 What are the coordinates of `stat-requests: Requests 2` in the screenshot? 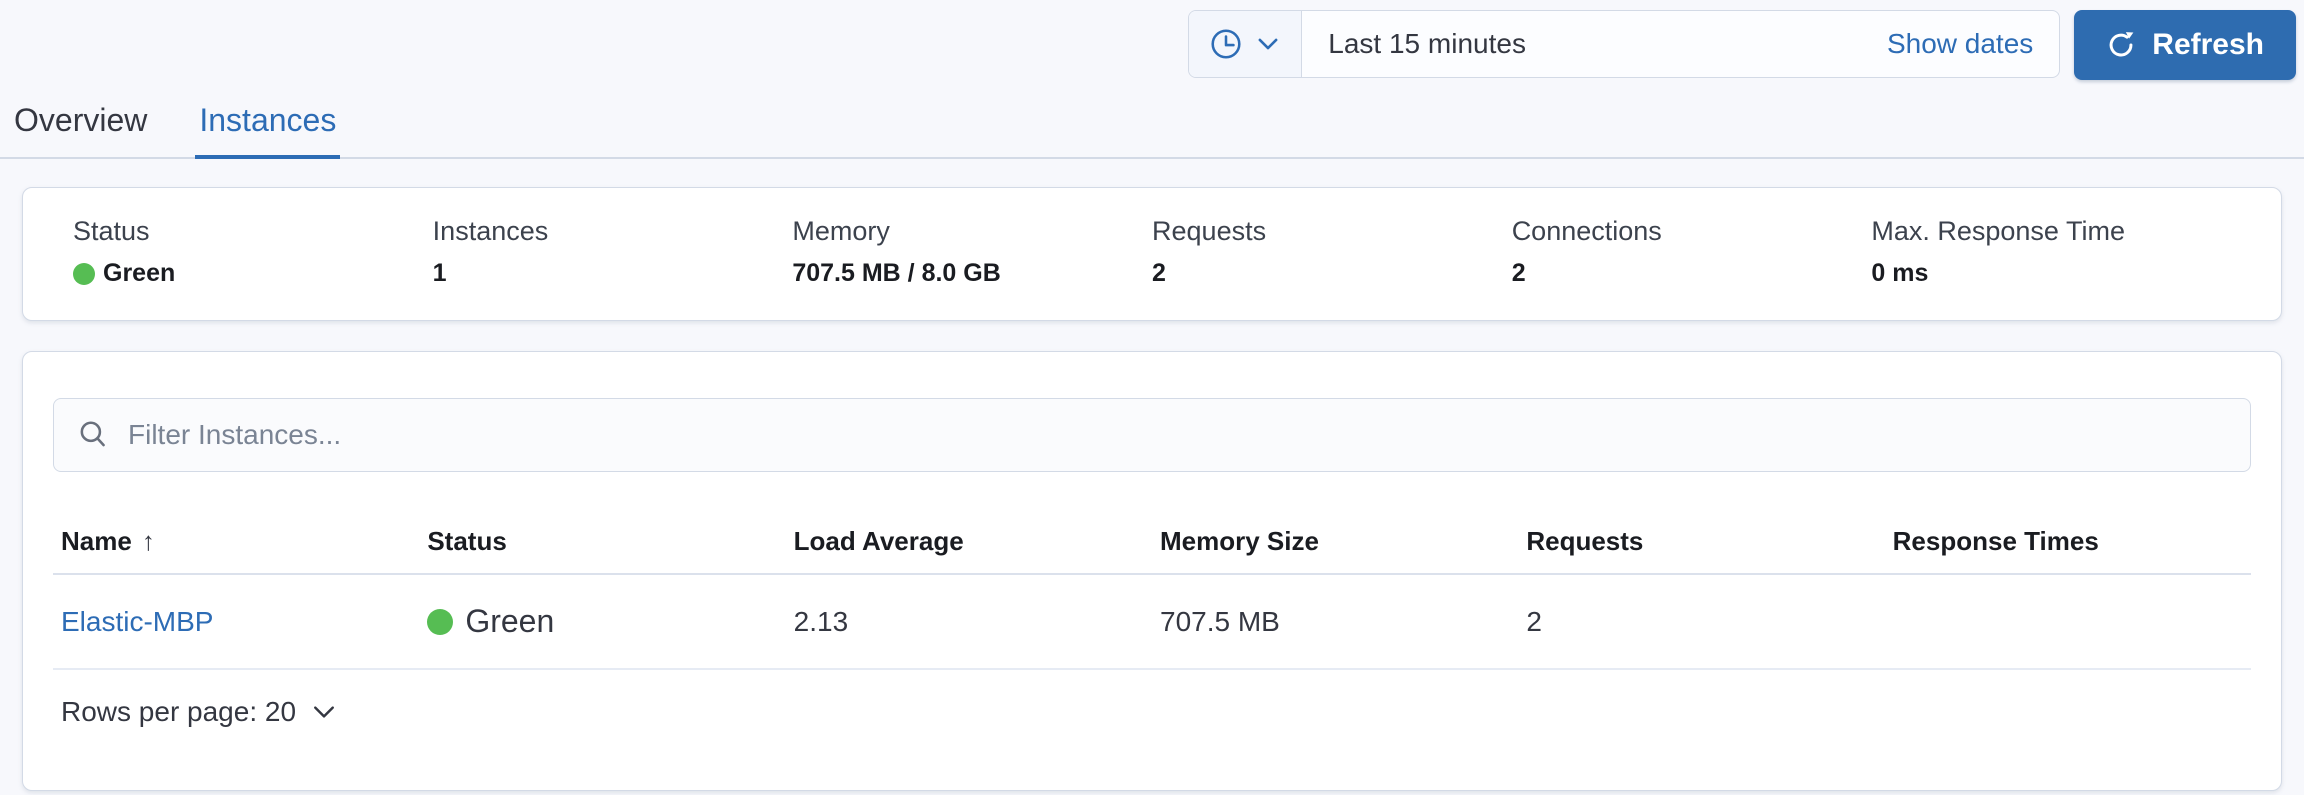 It's located at (1332, 252).